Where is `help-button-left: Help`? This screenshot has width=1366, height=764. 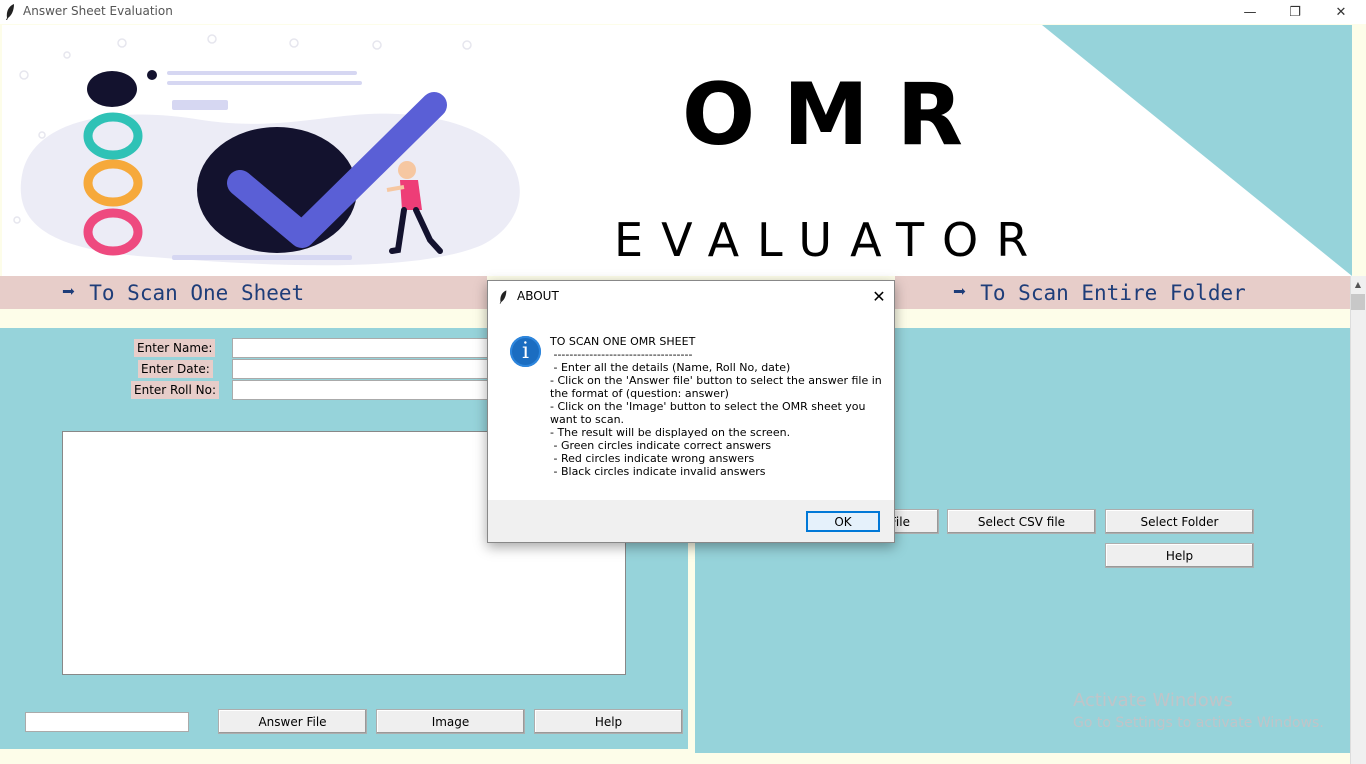 help-button-left: Help is located at coordinates (608, 721).